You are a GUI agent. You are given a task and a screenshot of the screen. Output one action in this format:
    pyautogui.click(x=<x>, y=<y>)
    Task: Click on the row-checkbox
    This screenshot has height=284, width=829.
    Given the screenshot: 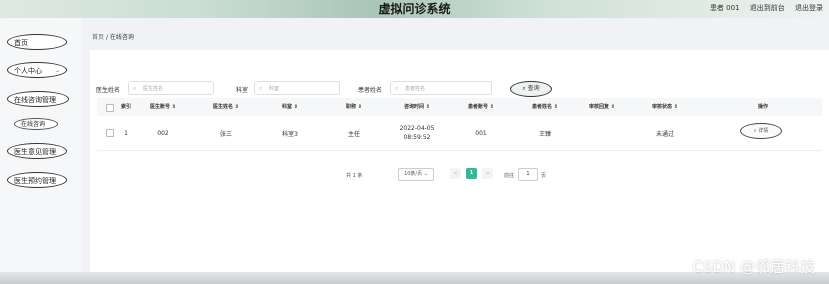 What is the action you would take?
    pyautogui.click(x=110, y=133)
    